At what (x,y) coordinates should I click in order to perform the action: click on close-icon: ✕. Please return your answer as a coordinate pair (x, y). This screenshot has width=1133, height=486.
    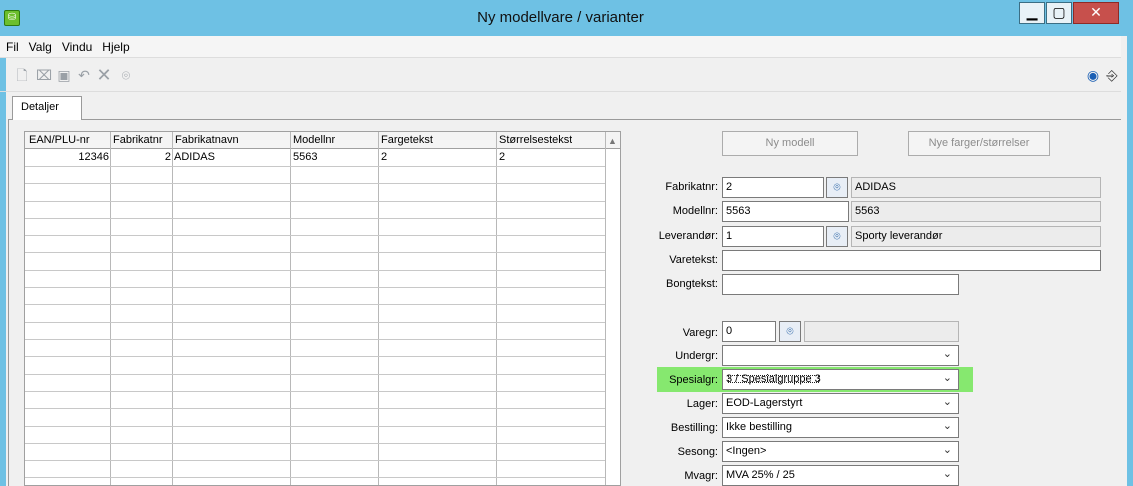
    Looking at the image, I should click on (1096, 12).